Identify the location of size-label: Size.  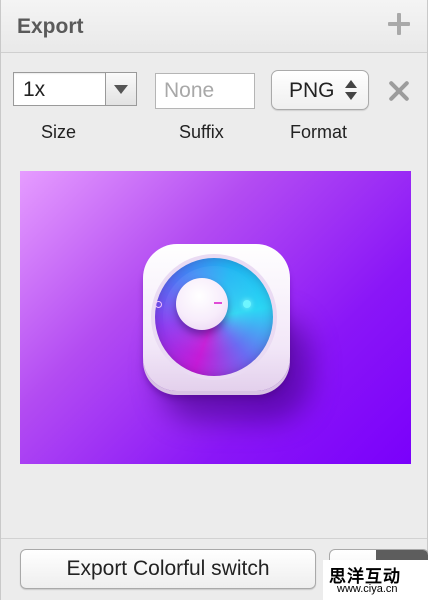
(59, 132).